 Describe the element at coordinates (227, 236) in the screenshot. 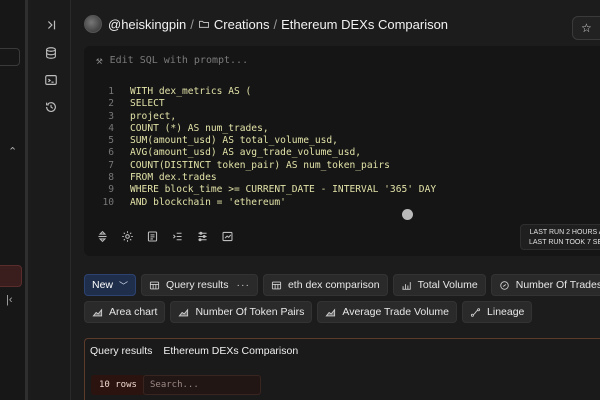

I see `chart-share-icon` at that location.